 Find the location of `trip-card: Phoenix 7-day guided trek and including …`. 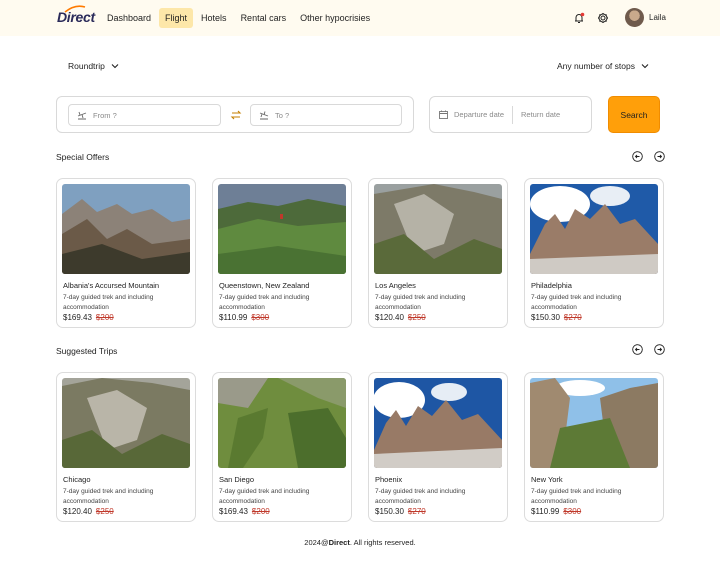

trip-card: Phoenix 7-day guided trek and including … is located at coordinates (438, 447).